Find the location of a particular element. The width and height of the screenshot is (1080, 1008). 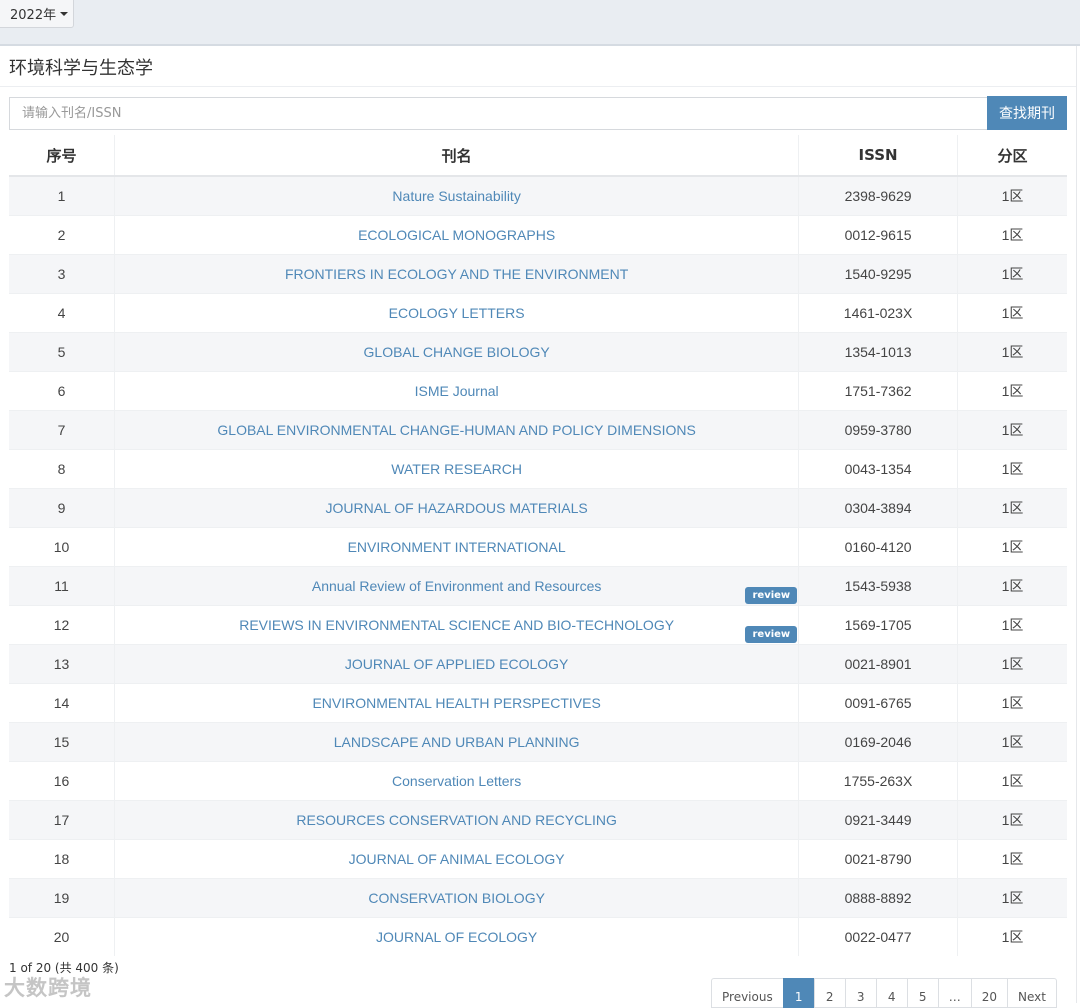

row-name-cell: GLOBAL CHANGE BIOLOGY is located at coordinates (456, 352).